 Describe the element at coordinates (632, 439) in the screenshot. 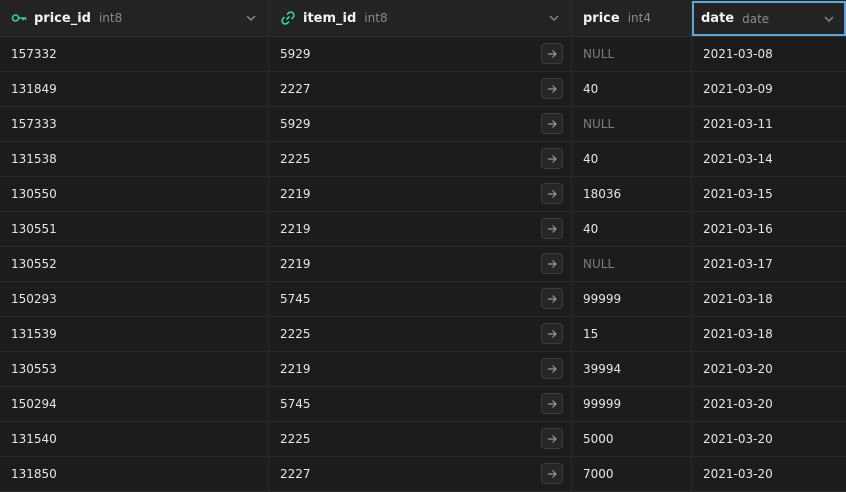

I see `cell-price: 5000` at that location.